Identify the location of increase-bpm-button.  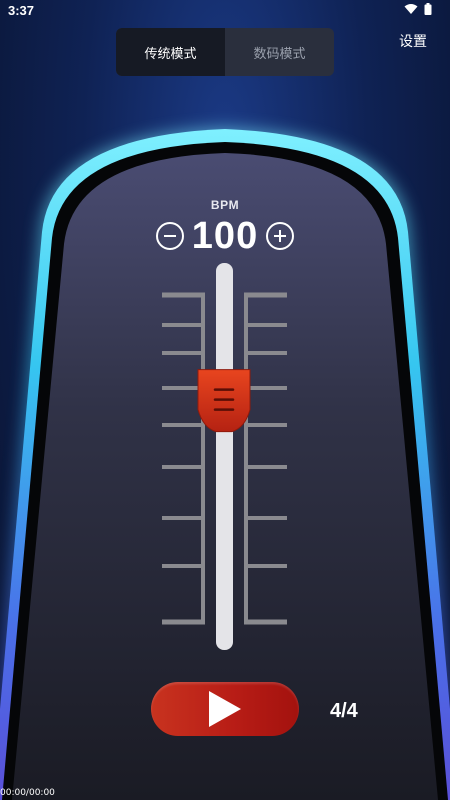
(280, 236).